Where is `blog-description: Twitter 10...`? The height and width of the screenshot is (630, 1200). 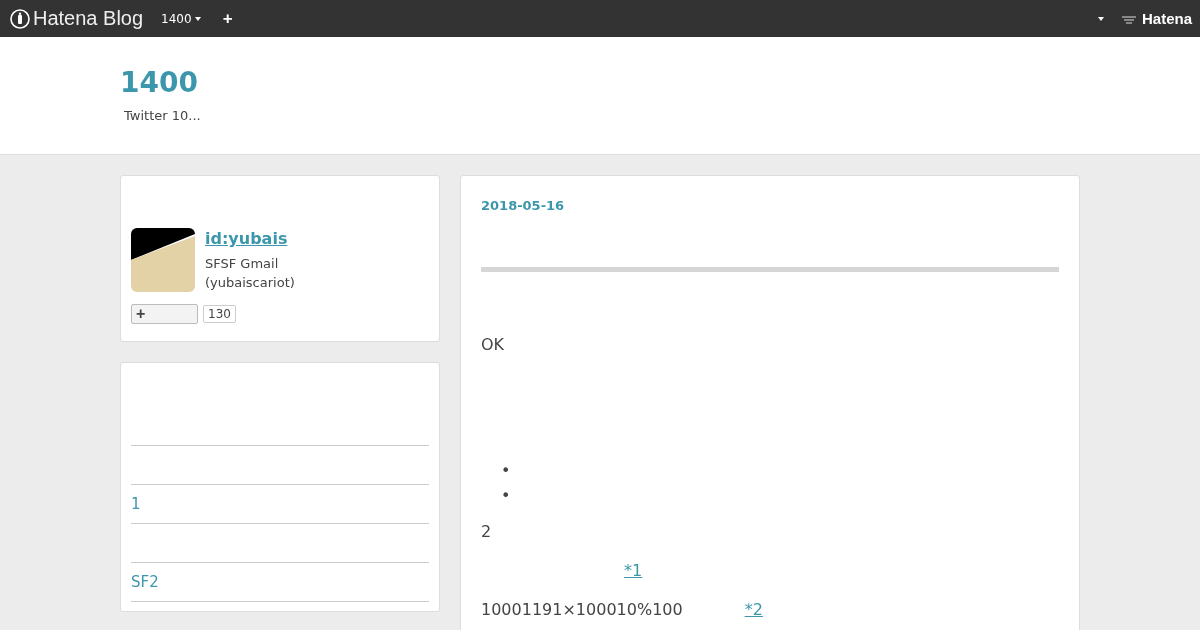 blog-description: Twitter 10... is located at coordinates (163, 115).